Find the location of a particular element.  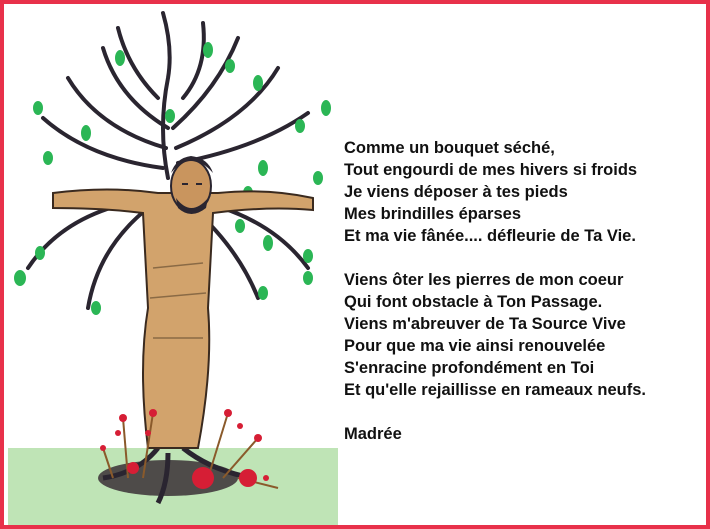

poem-line: Viens m'abreuver de Ta Source Vive is located at coordinates (485, 324).